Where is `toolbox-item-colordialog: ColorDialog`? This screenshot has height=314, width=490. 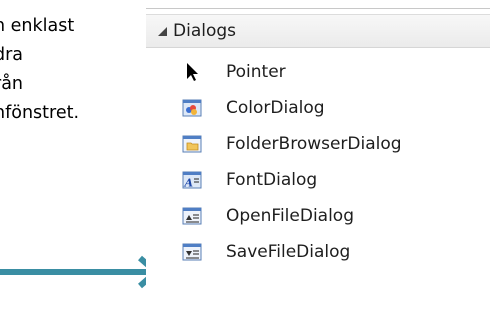
toolbox-item-colordialog: ColorDialog is located at coordinates (318, 108).